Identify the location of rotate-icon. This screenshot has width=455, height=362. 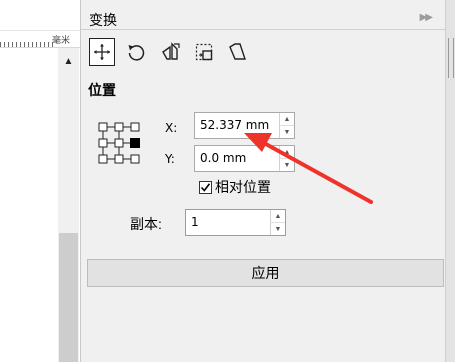
(136, 53).